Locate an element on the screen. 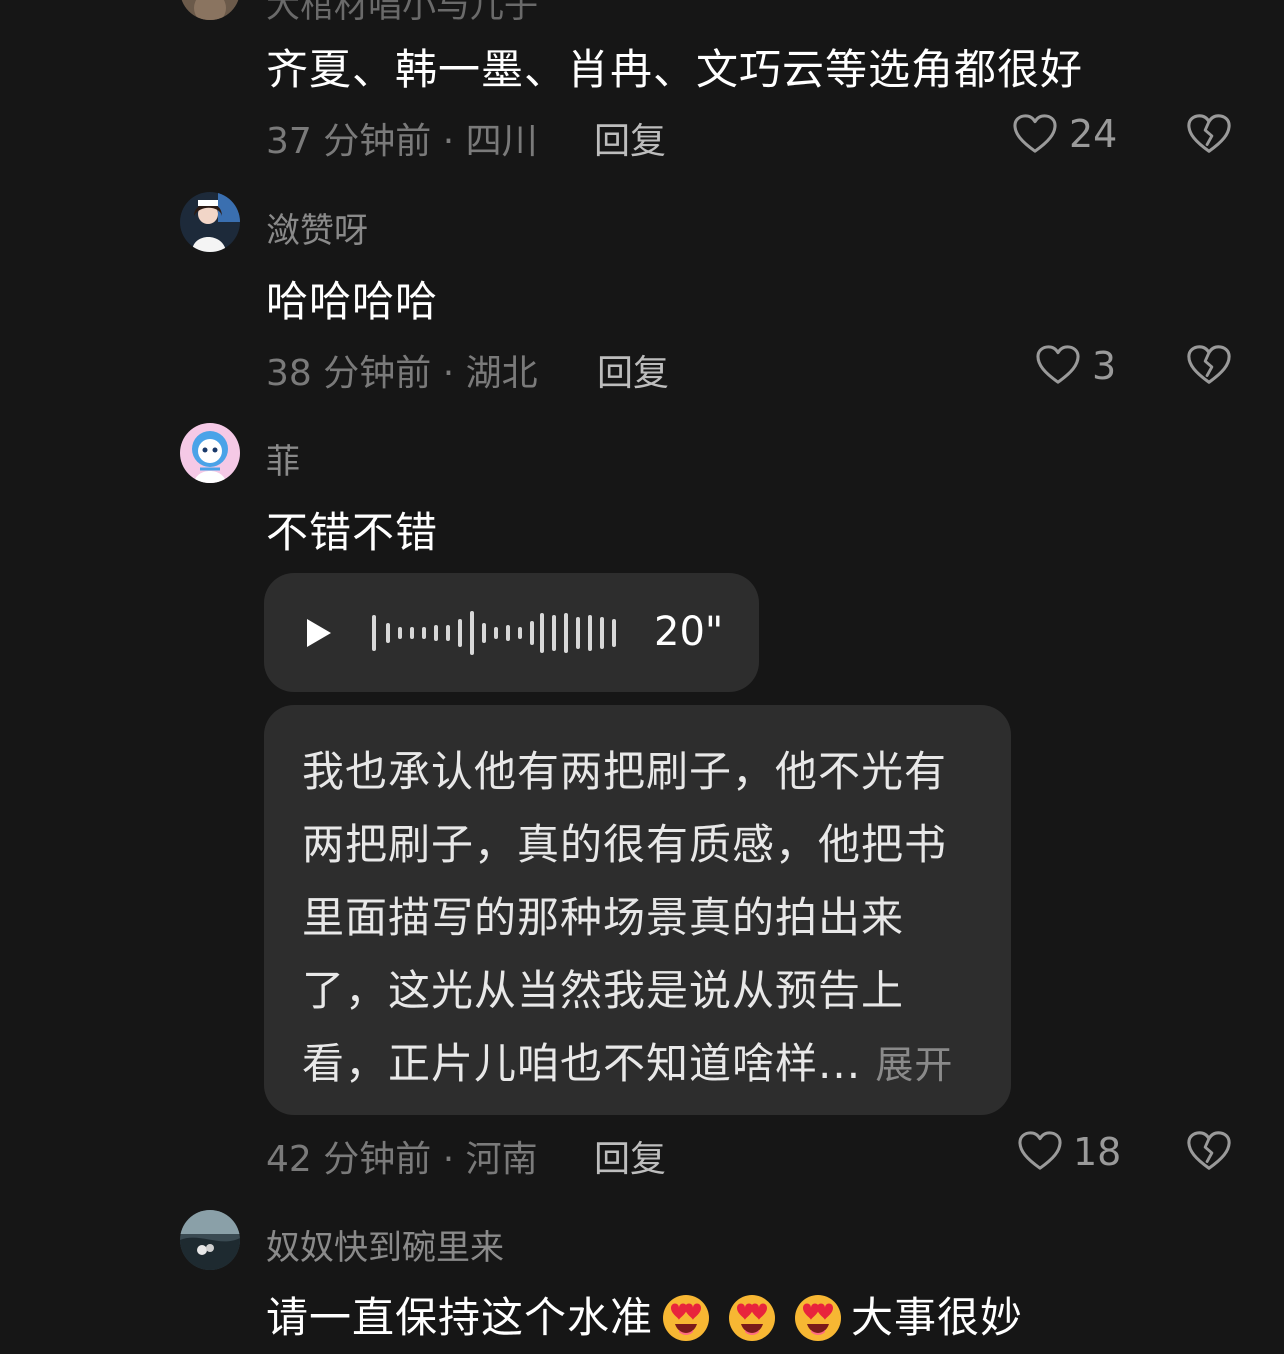 Image resolution: width=1284 pixels, height=1354 pixels. comment-username: 奴奴快到碗里来 is located at coordinates (385, 1244).